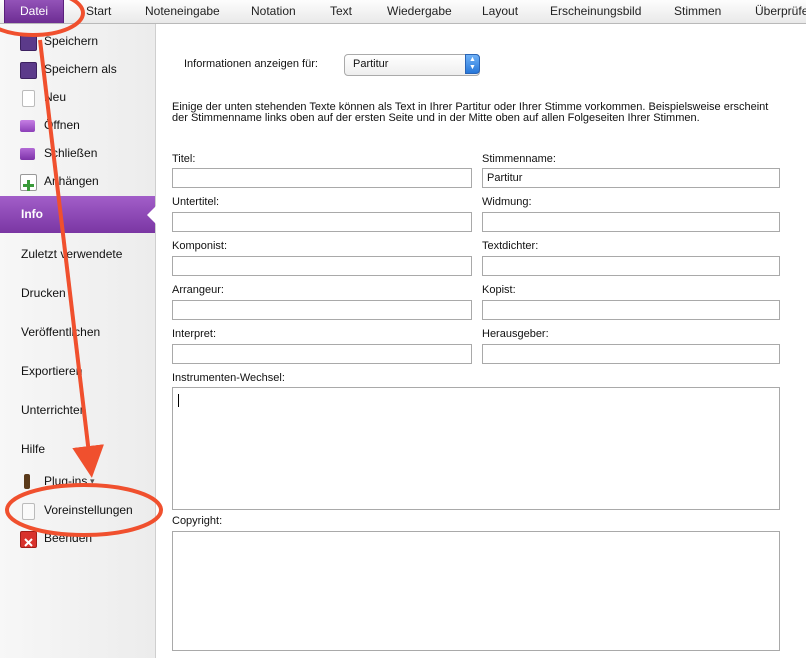  What do you see at coordinates (476, 448) in the screenshot?
I see `instrumenten-wechsel-textarea` at bounding box center [476, 448].